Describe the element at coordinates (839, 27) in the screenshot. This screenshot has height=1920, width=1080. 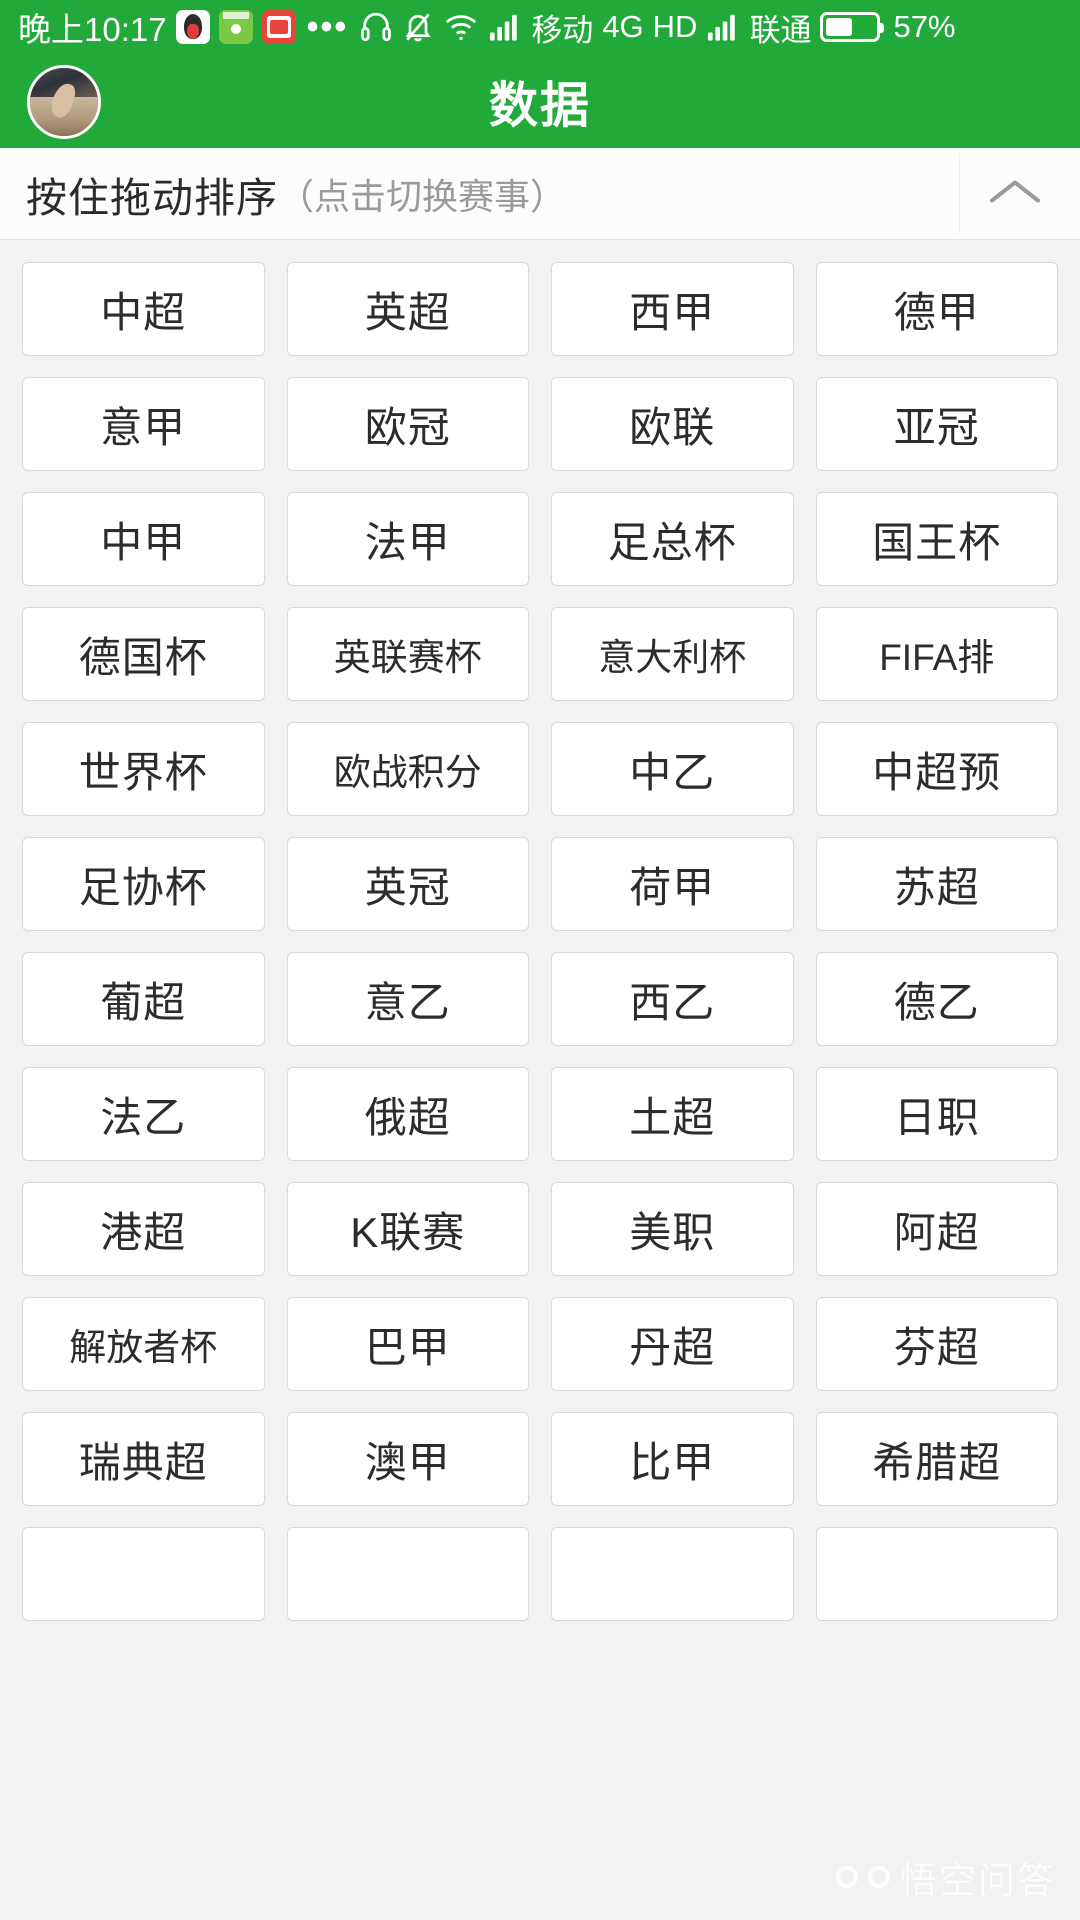
I see `battery-fill` at that location.